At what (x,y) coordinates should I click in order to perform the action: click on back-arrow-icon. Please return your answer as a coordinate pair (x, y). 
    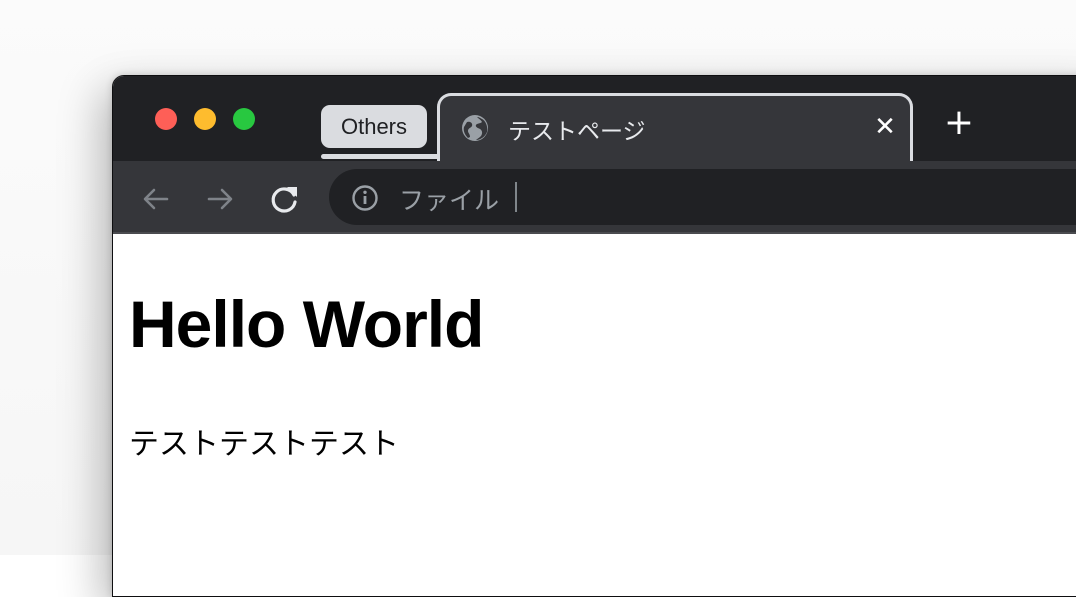
    Looking at the image, I should click on (156, 199).